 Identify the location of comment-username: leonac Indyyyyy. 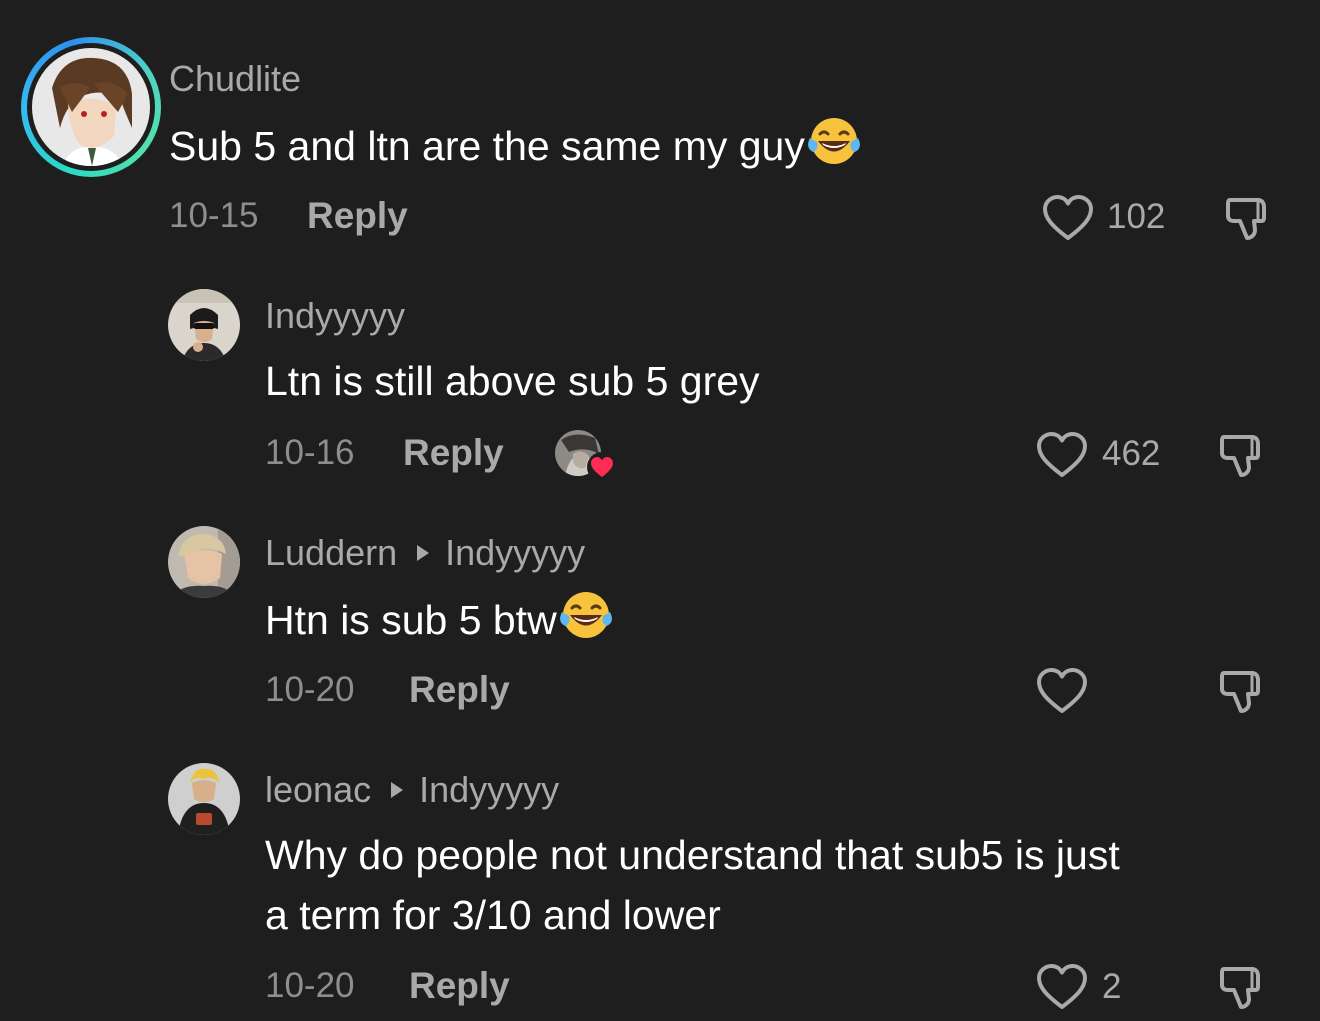
(412, 790).